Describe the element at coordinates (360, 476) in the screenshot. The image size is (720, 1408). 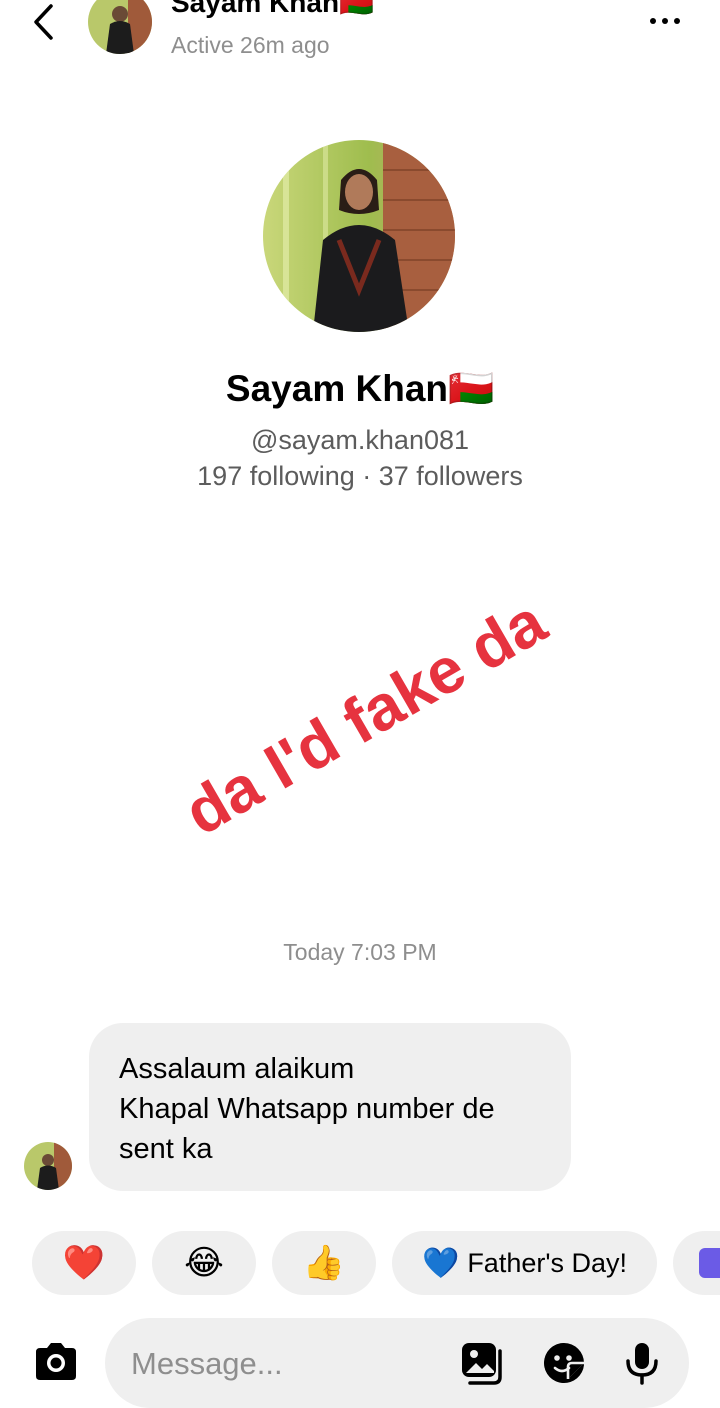
I see `profile-stats: 197 following · 37 followers` at that location.